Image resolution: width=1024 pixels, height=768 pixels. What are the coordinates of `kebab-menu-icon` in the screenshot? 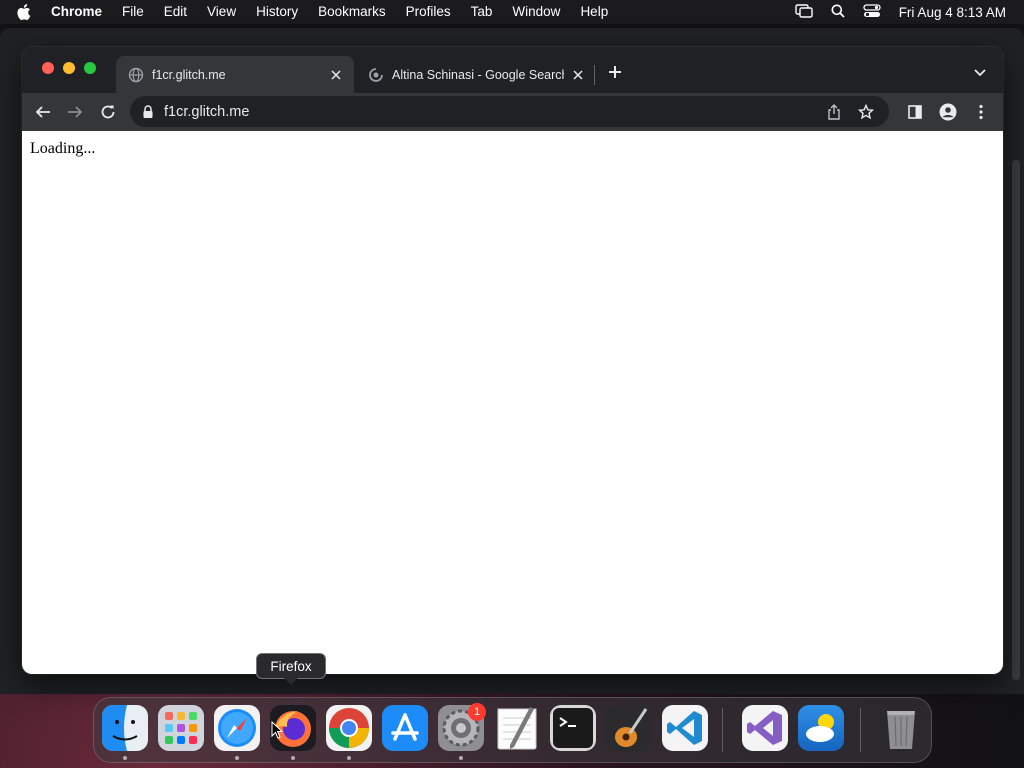 It's located at (981, 112).